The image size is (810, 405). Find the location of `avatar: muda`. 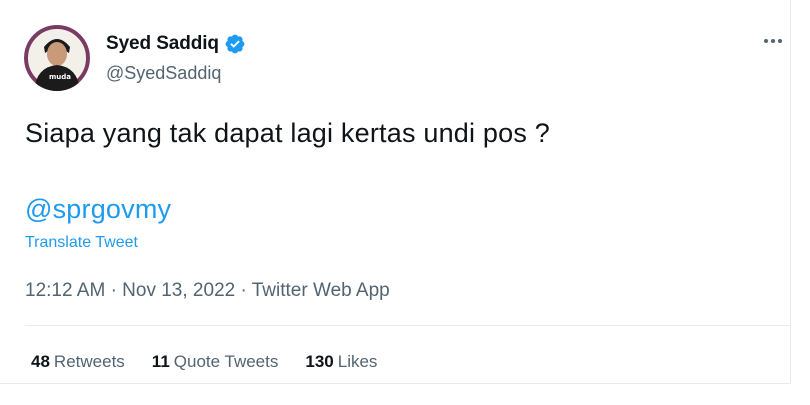

avatar: muda is located at coordinates (57, 58).